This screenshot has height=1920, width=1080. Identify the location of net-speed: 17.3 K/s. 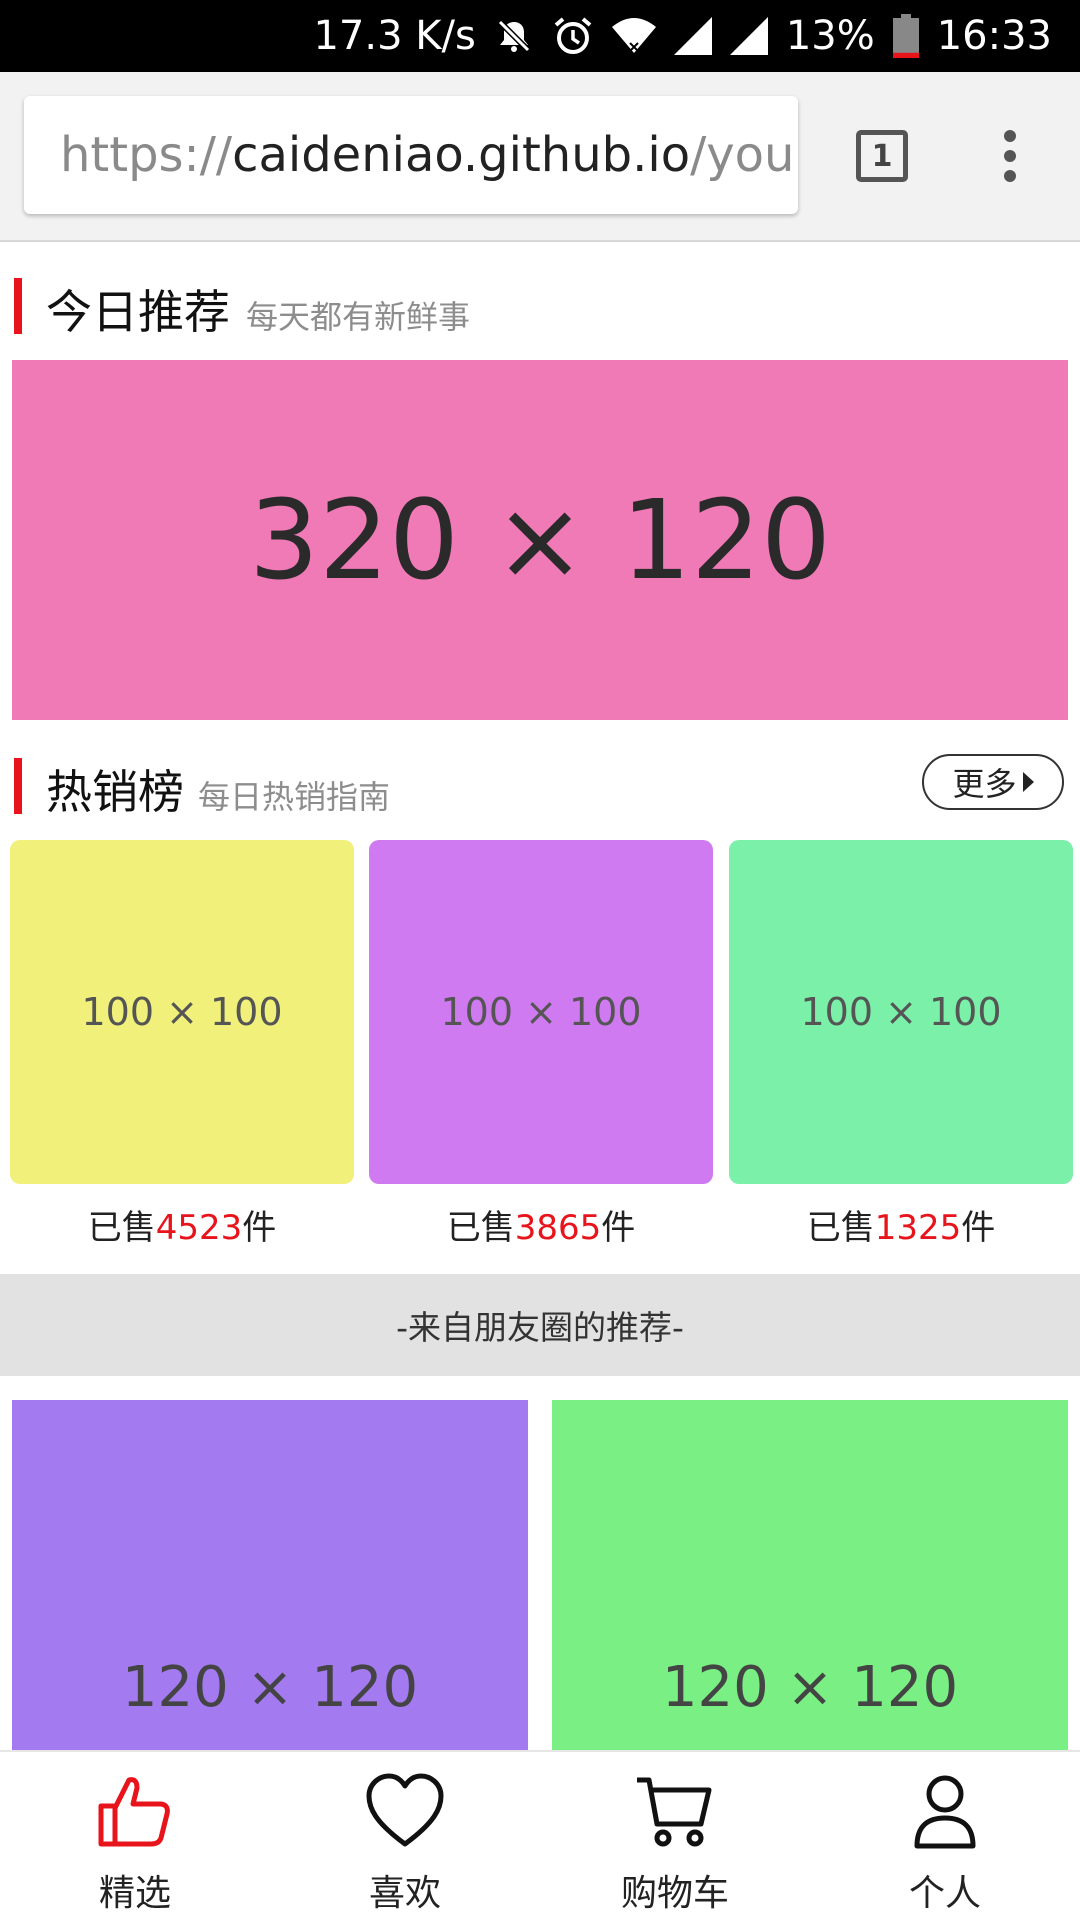
(394, 36).